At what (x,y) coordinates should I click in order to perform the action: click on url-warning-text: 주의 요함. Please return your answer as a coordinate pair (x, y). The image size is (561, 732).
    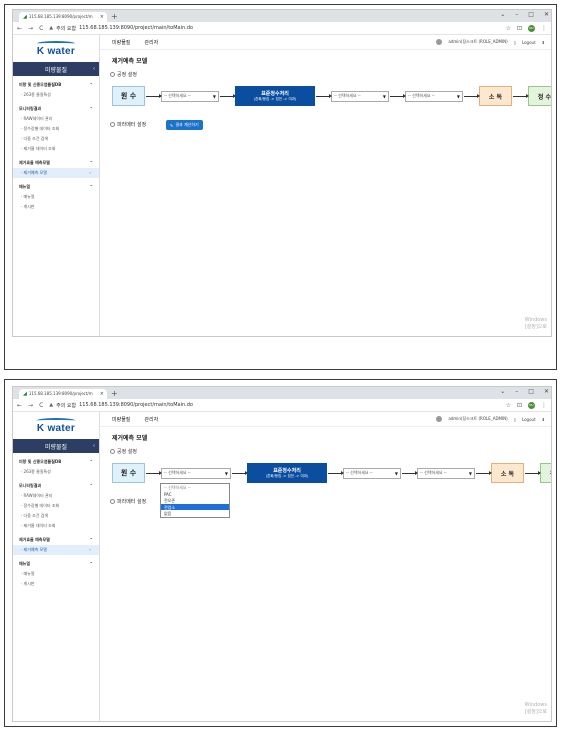
    Looking at the image, I should click on (66, 28).